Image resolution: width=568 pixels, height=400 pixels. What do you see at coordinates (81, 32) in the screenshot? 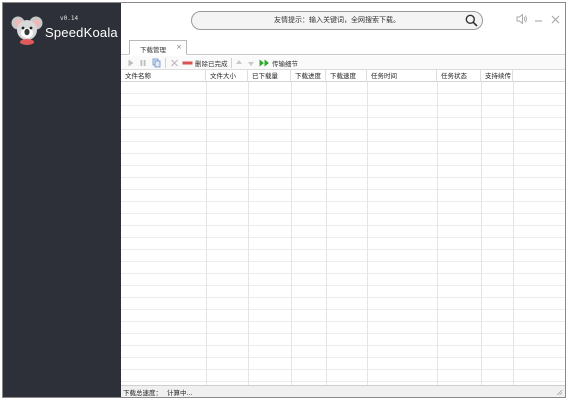
I see `app-name: SpeedKoala` at bounding box center [81, 32].